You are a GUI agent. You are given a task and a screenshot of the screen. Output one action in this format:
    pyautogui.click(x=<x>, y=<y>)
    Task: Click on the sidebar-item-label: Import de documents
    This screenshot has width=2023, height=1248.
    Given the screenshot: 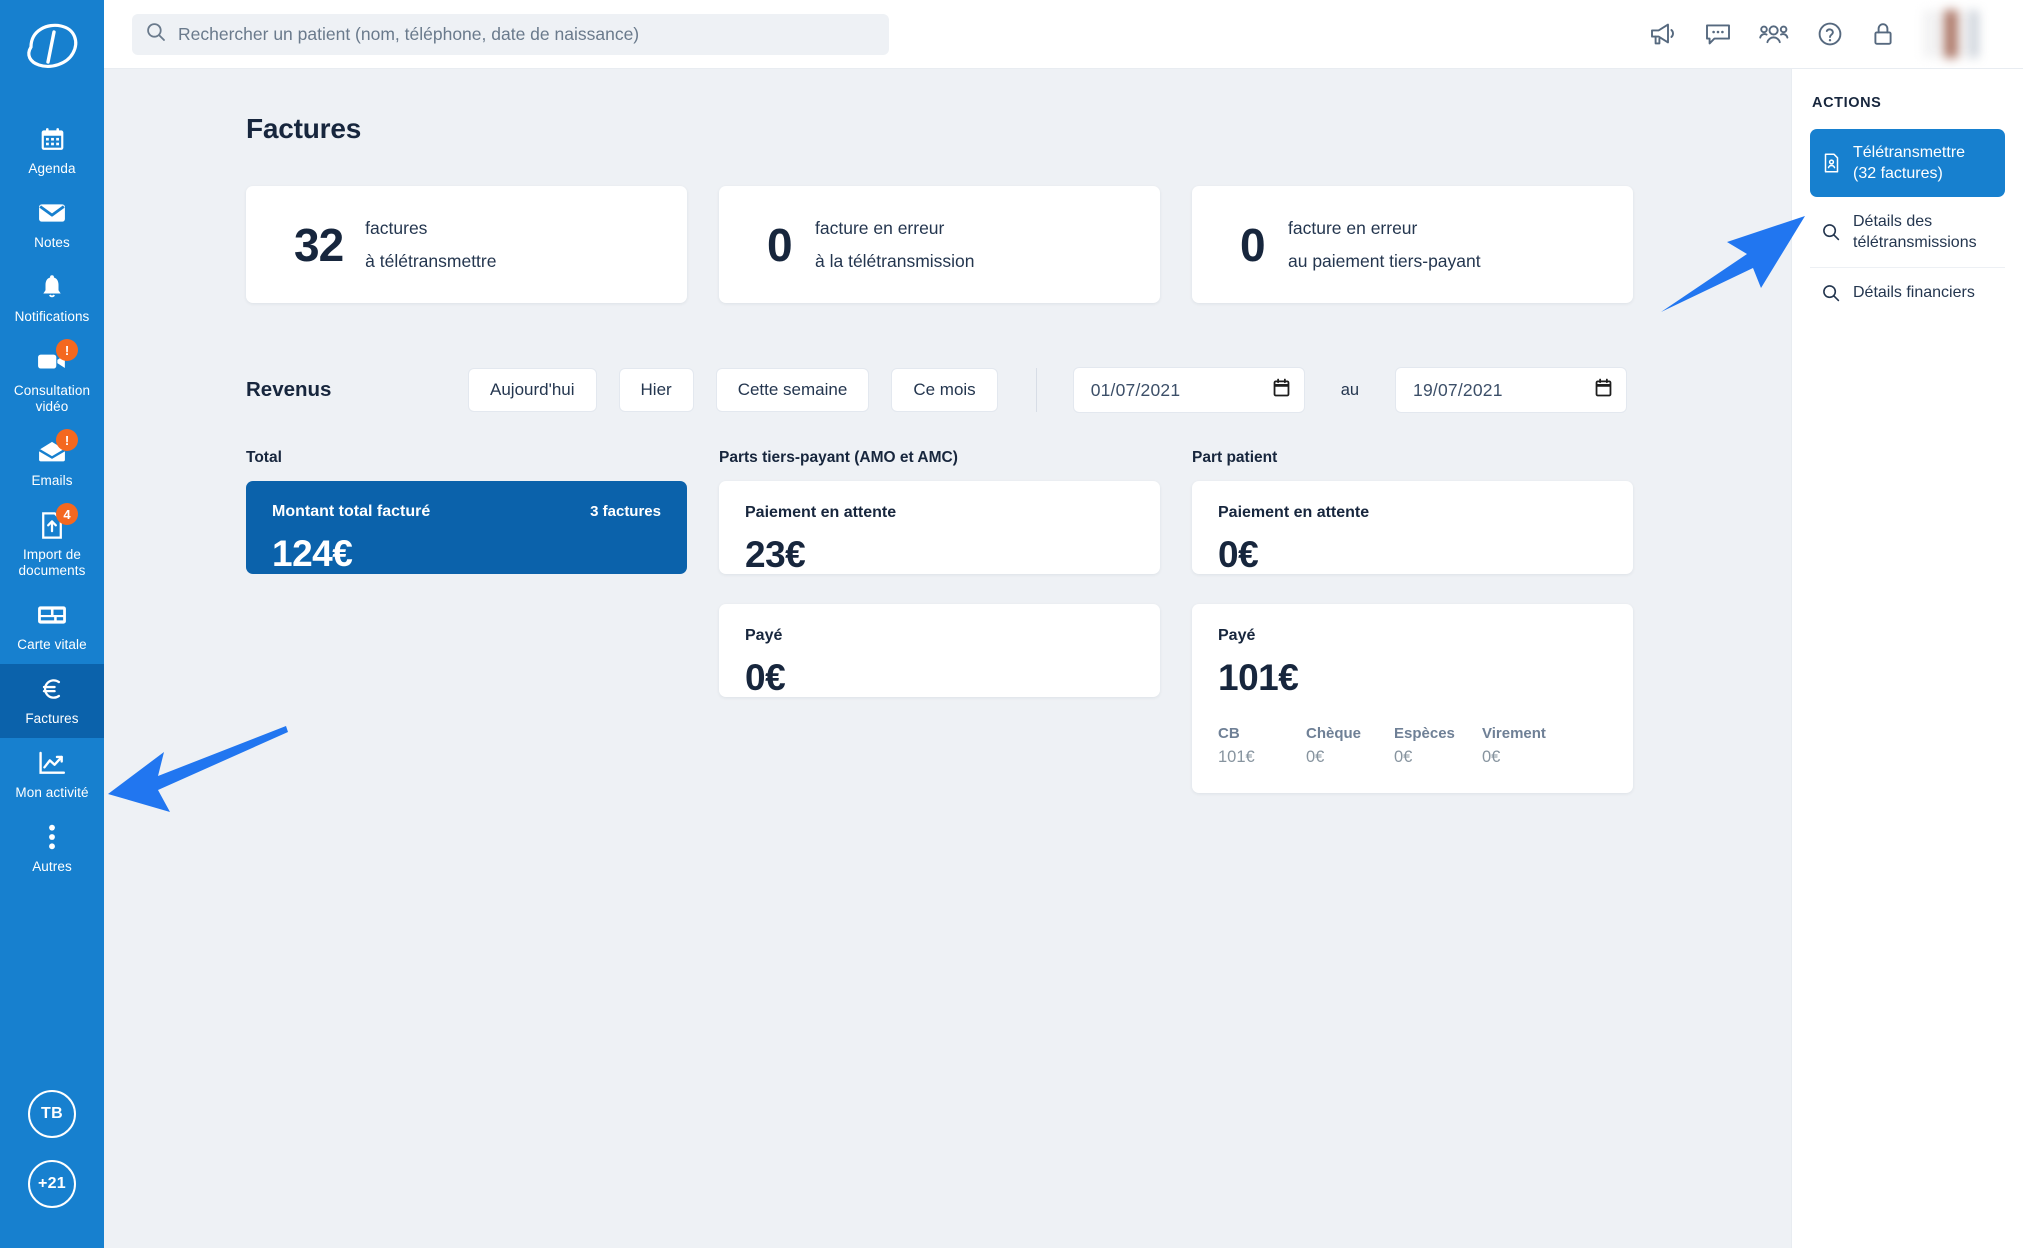 What is the action you would take?
    pyautogui.click(x=52, y=562)
    